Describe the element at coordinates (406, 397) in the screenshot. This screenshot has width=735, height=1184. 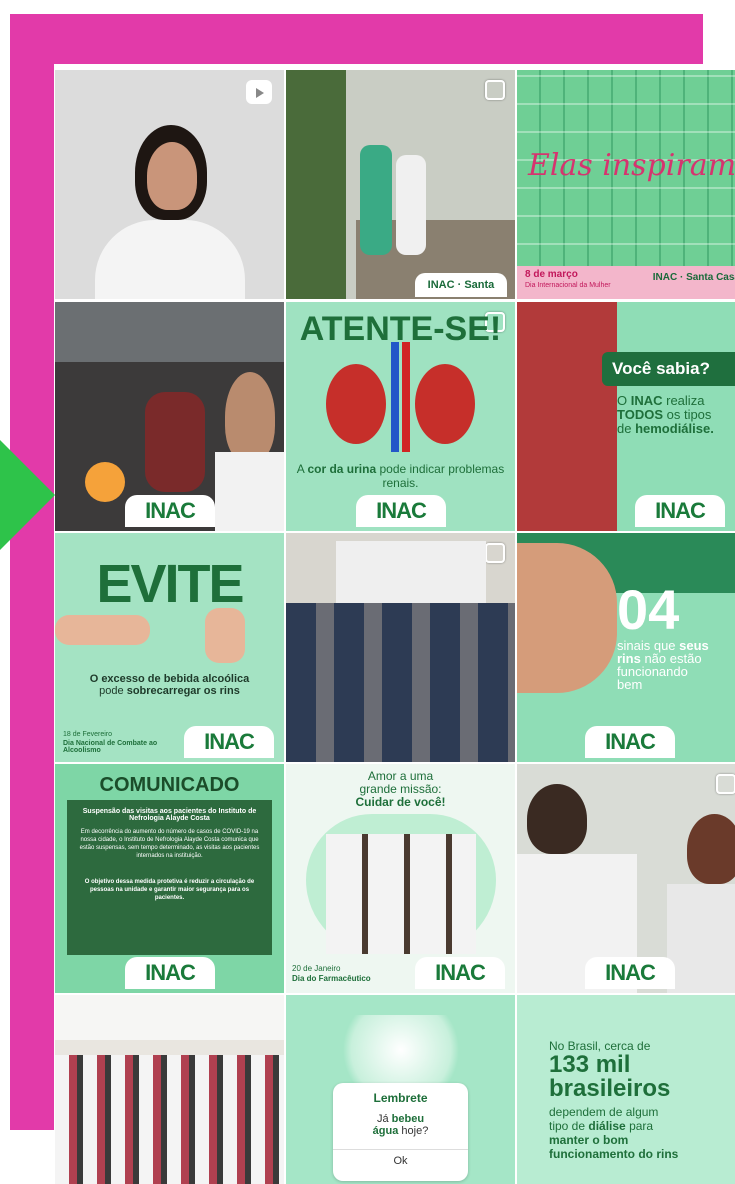
I see `artery-icon` at that location.